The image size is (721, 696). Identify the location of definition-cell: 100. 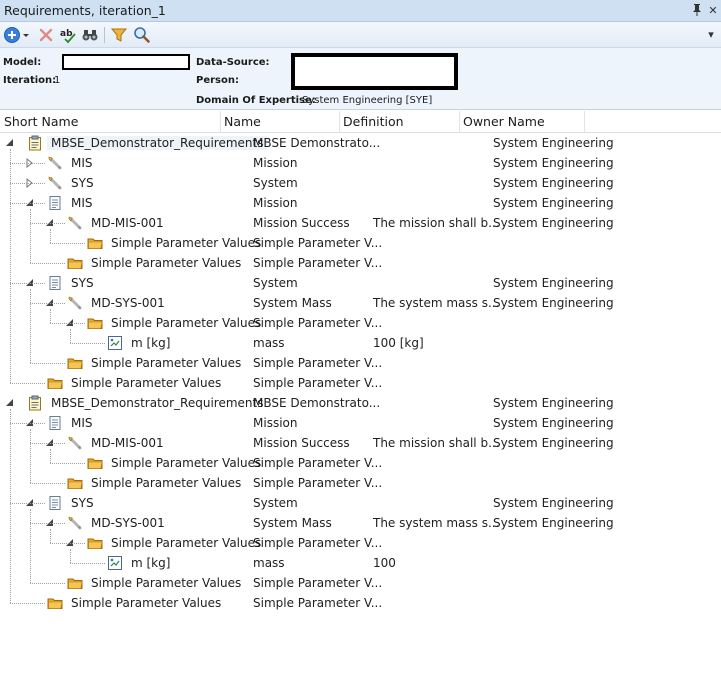
(384, 563).